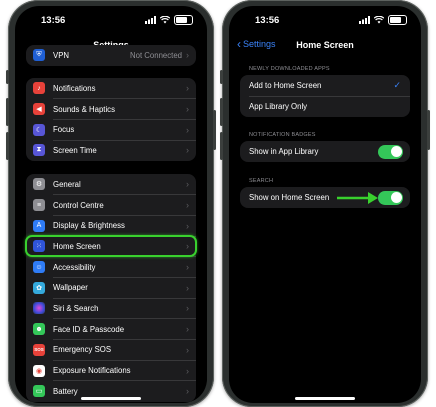  Describe the element at coordinates (111, 150) in the screenshot. I see `settings-row-screen-time: ⧗ Screen Time ›` at that location.